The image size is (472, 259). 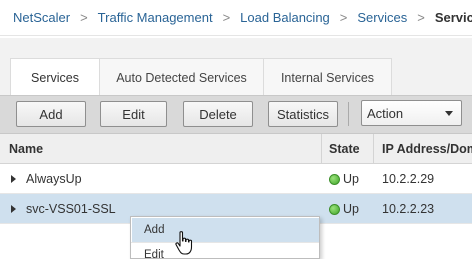 I want to click on tab-internal-services: Internal Services, so click(x=327, y=77).